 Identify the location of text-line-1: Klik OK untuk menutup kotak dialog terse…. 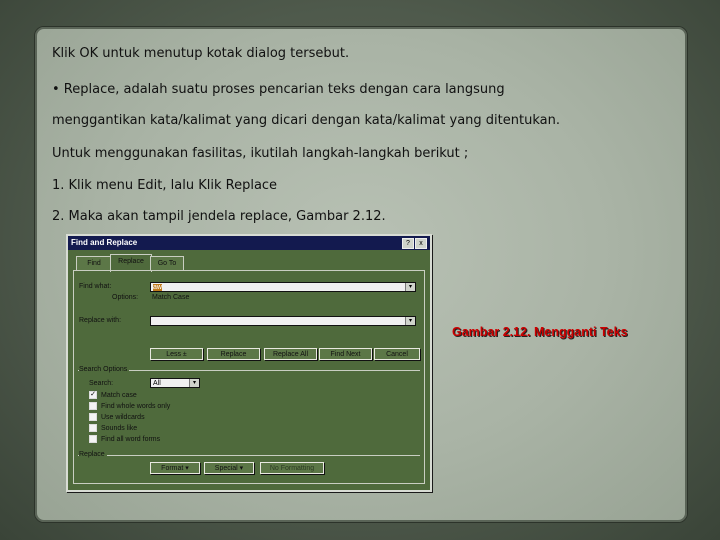
(201, 53).